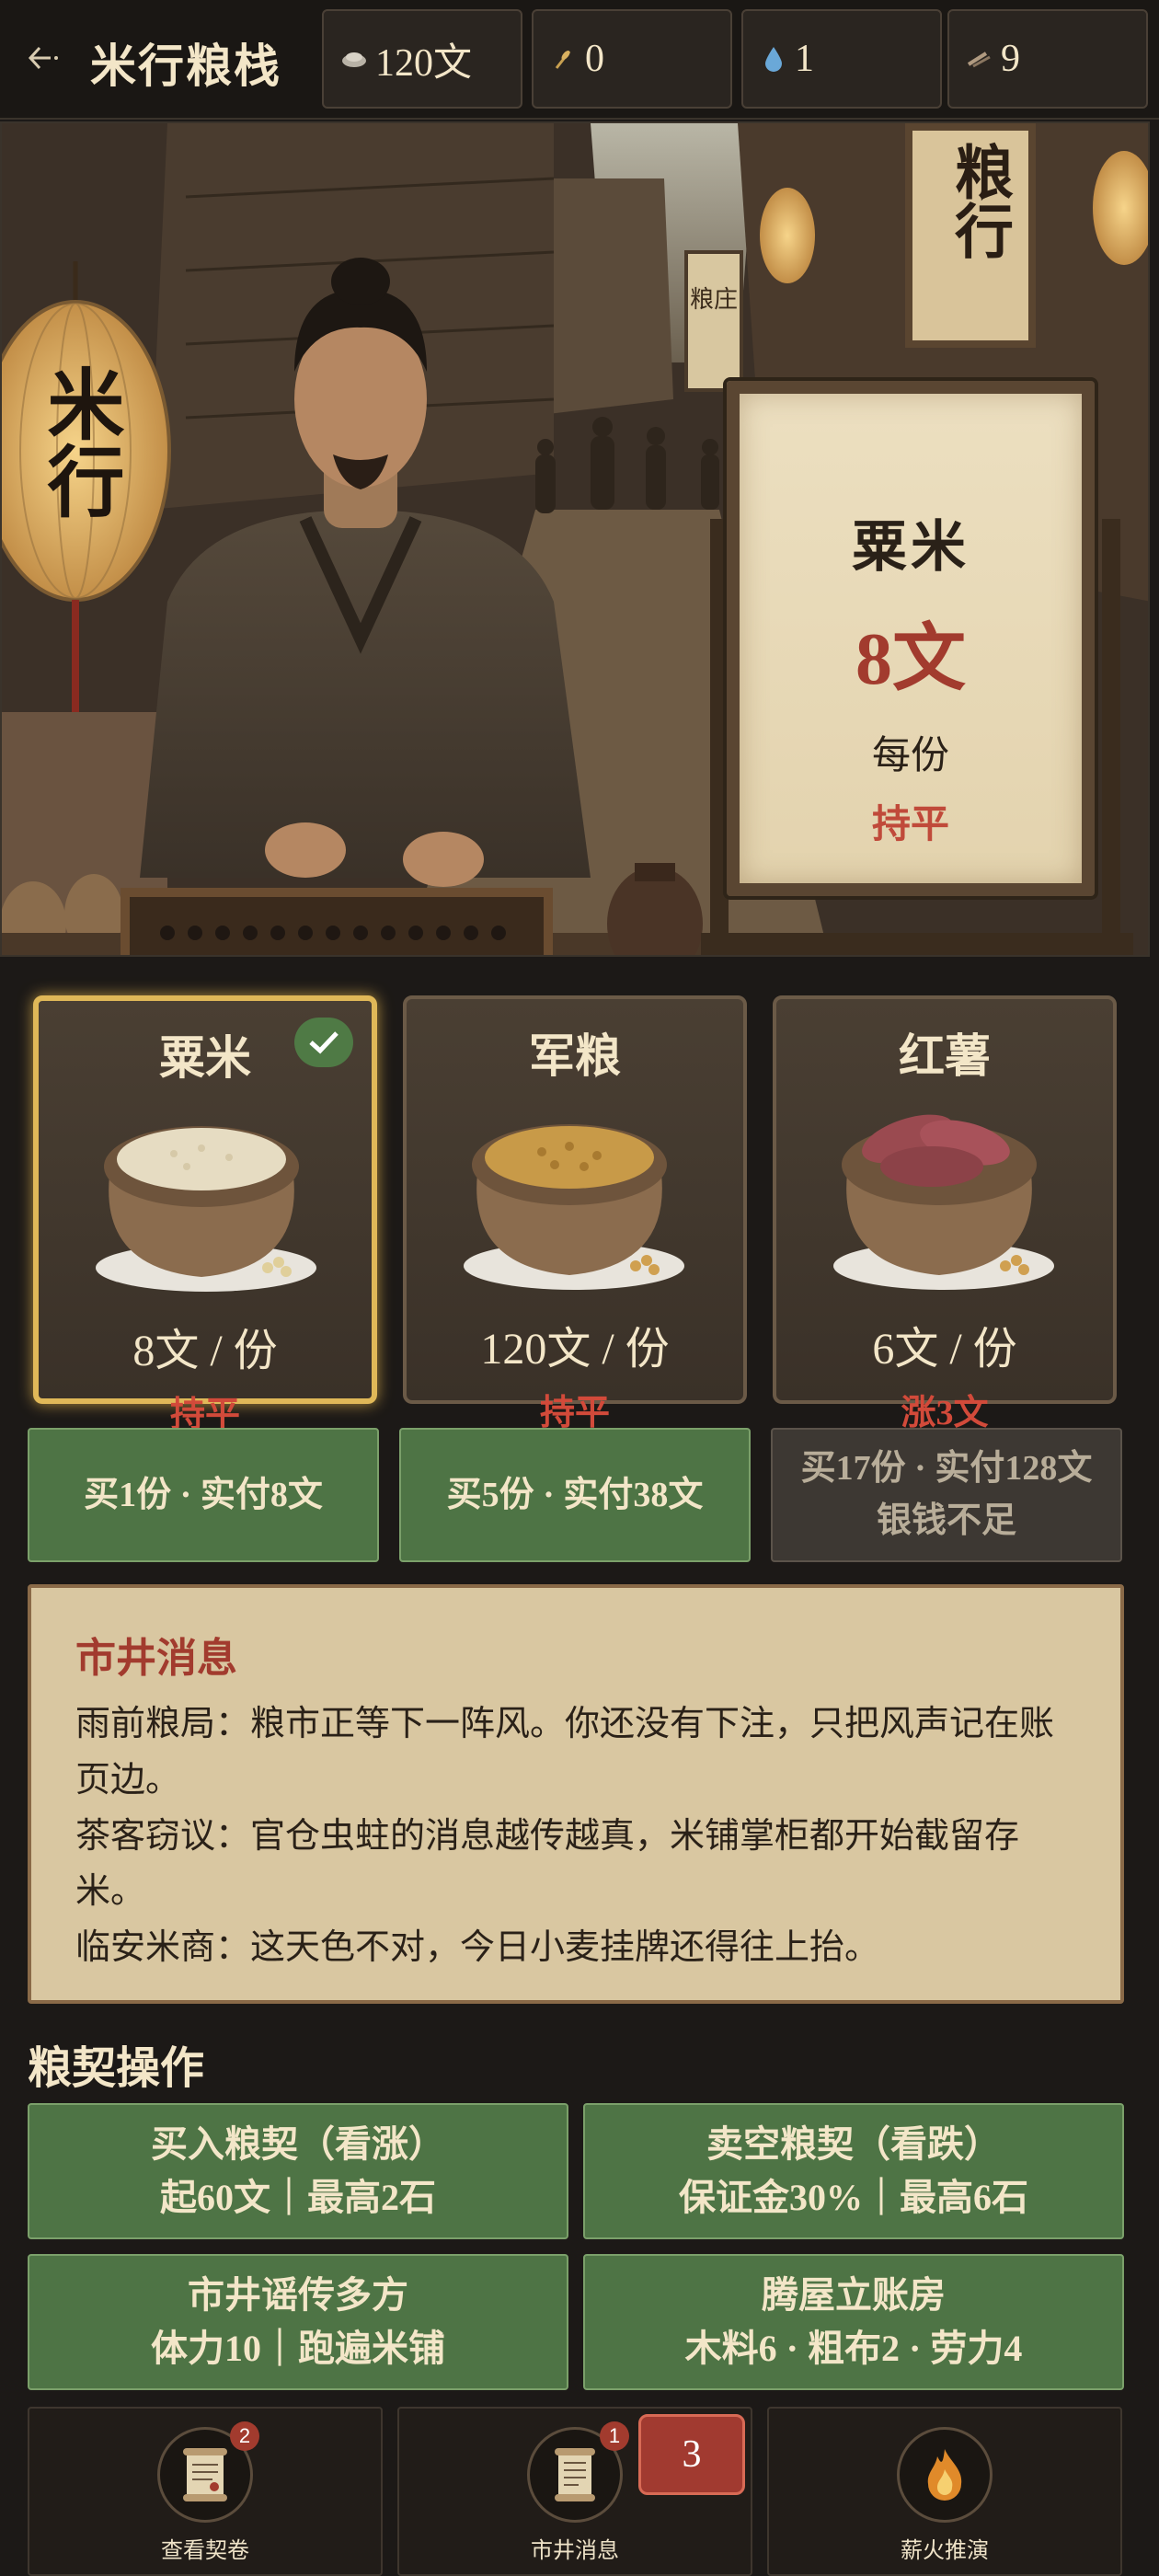  Describe the element at coordinates (298, 2295) in the screenshot. I see `op-line1: 市井谣传多方` at that location.